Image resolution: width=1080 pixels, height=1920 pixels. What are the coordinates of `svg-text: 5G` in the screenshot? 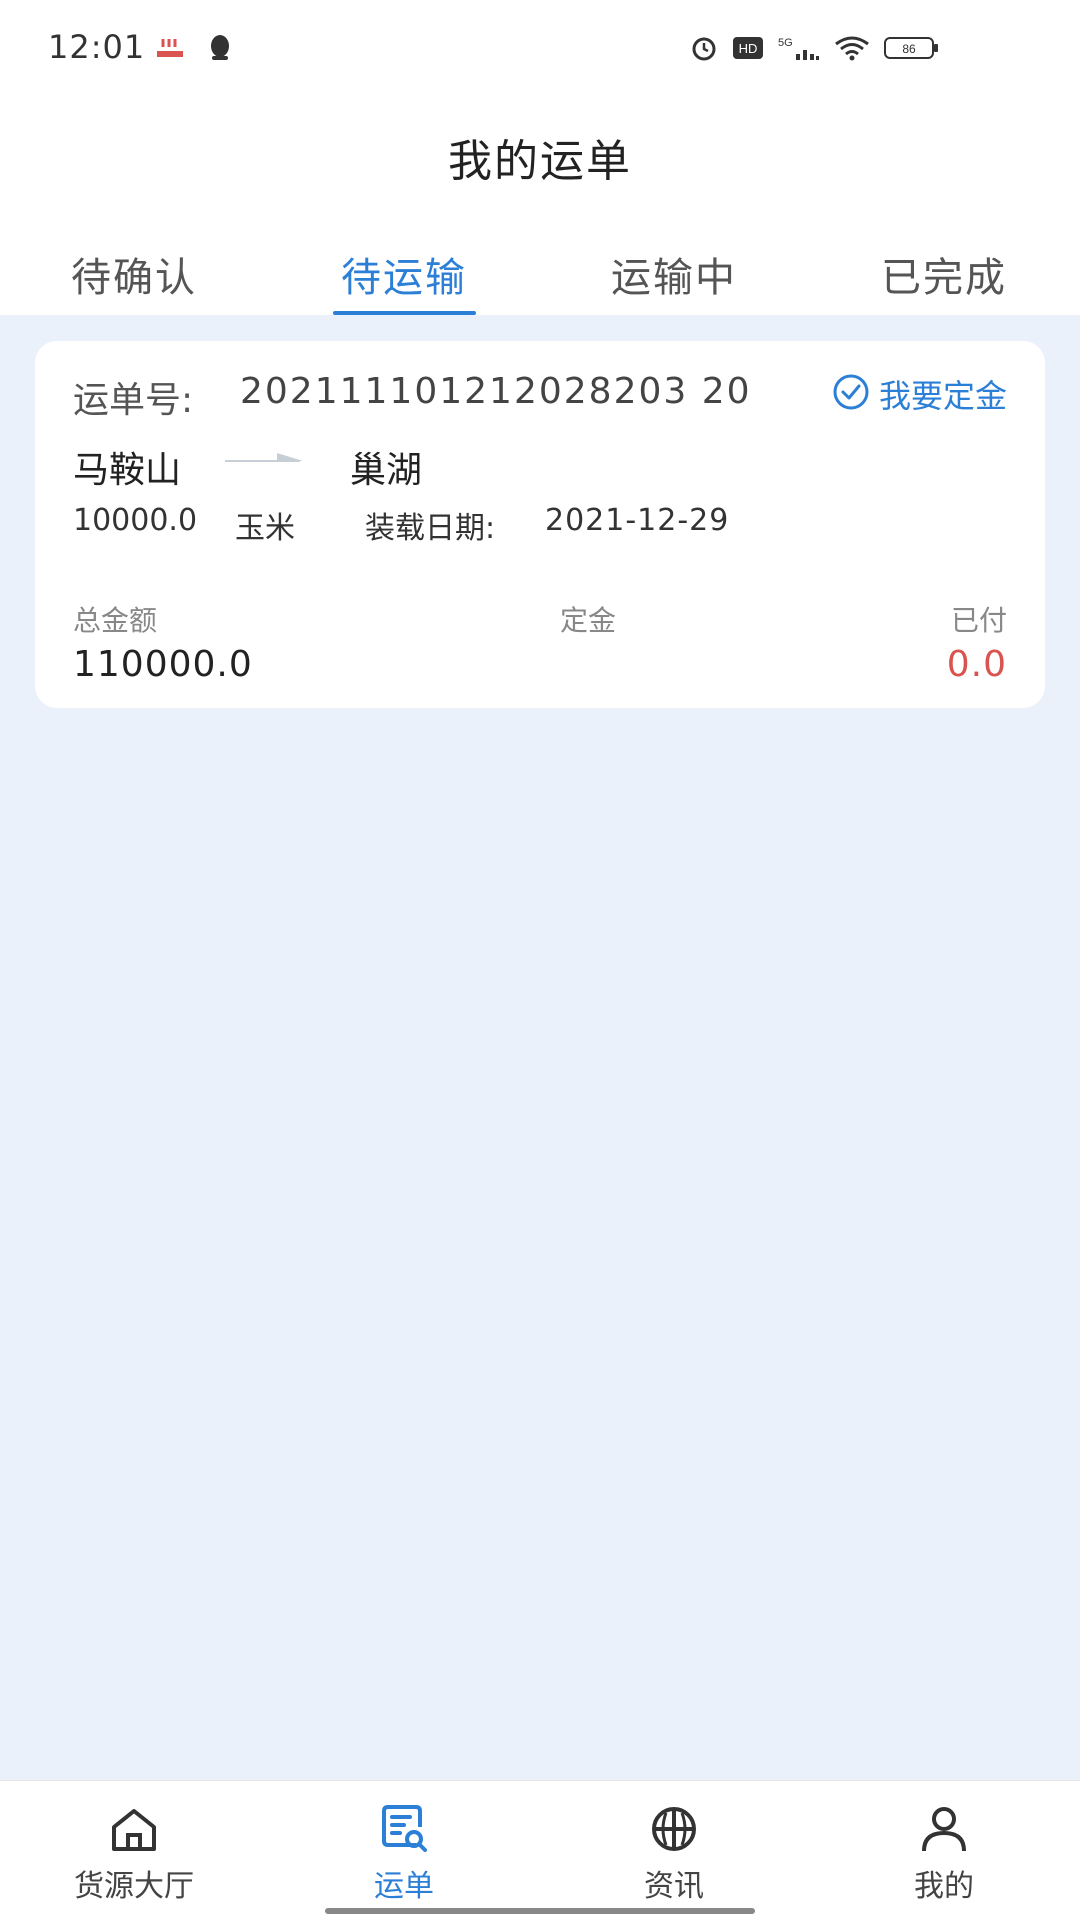 It's located at (785, 43).